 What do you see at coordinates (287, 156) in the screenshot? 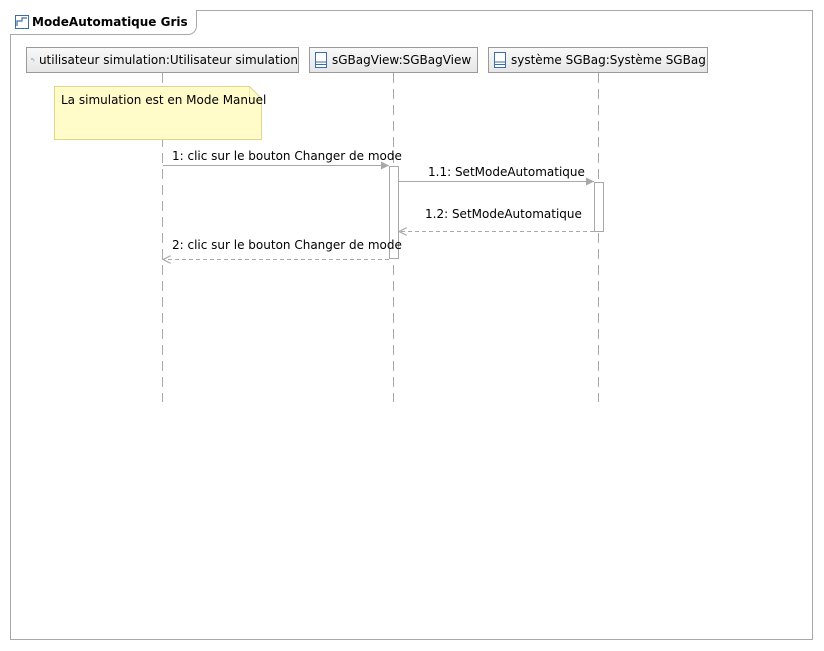
I see `message-label-1: 1: clic sur le bouton Changer de mode` at bounding box center [287, 156].